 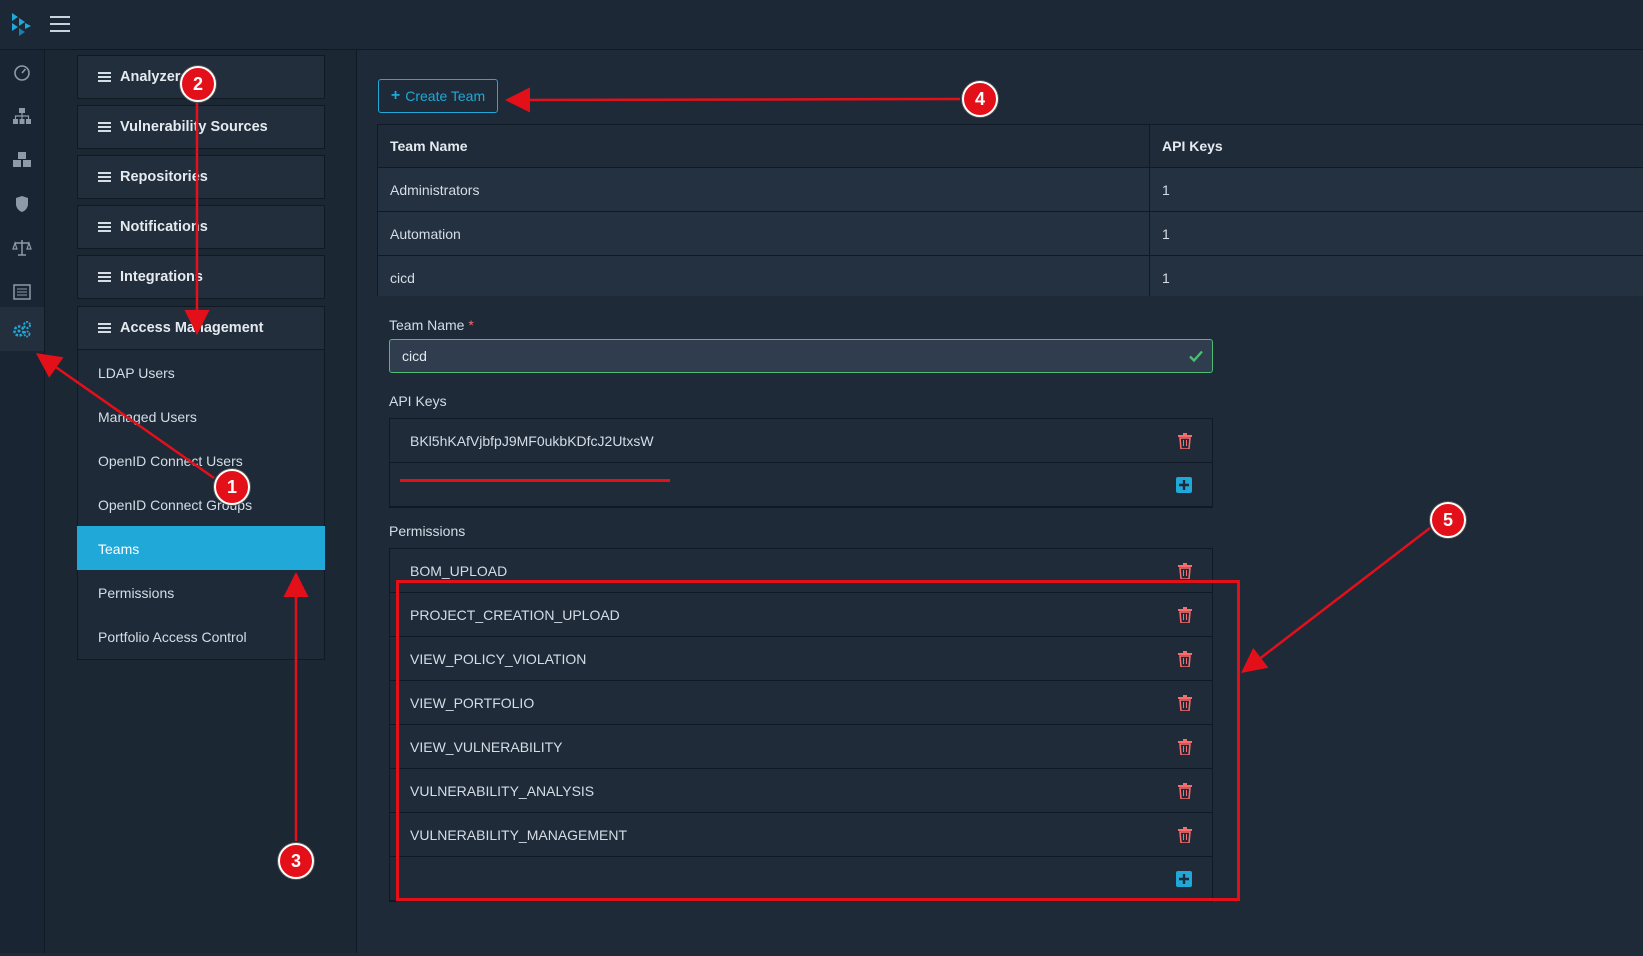 I want to click on nav-projects, so click(x=22, y=116).